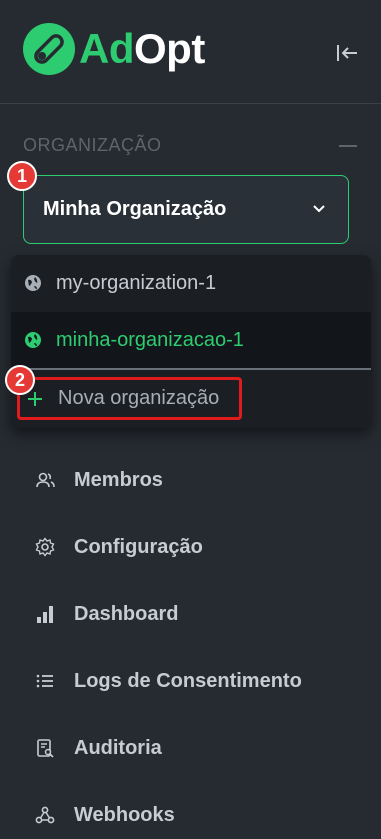  I want to click on collapse-section-icon, so click(348, 146).